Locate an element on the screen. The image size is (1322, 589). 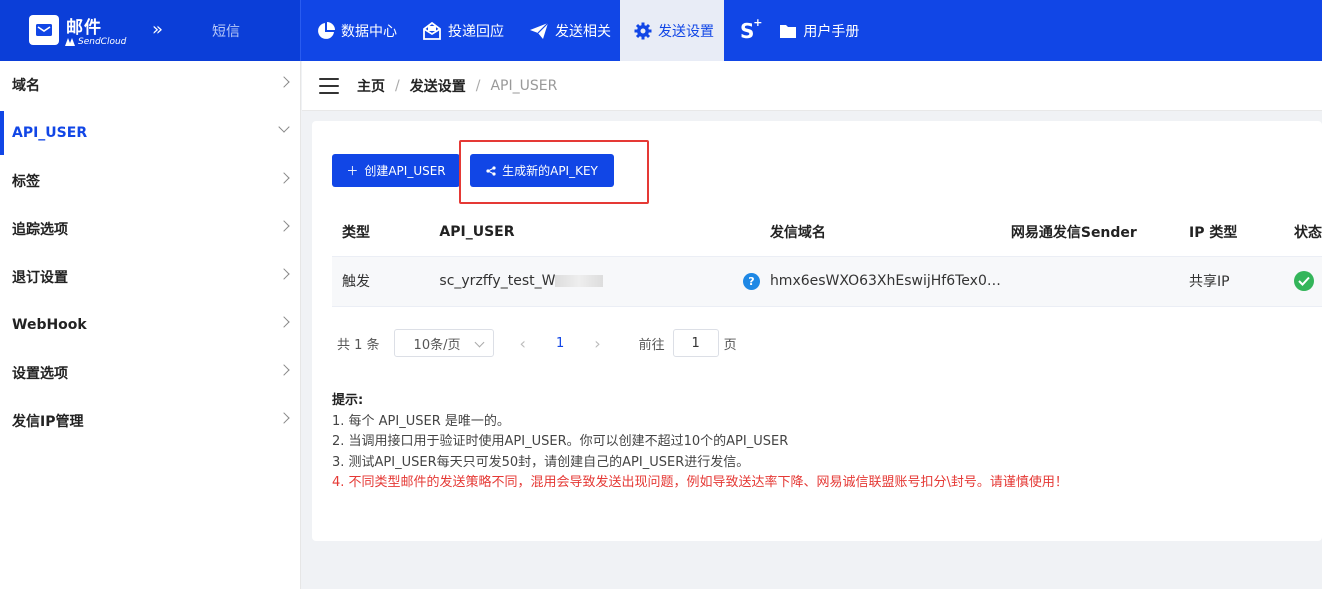
brand-title: 邮件 is located at coordinates (84, 28).